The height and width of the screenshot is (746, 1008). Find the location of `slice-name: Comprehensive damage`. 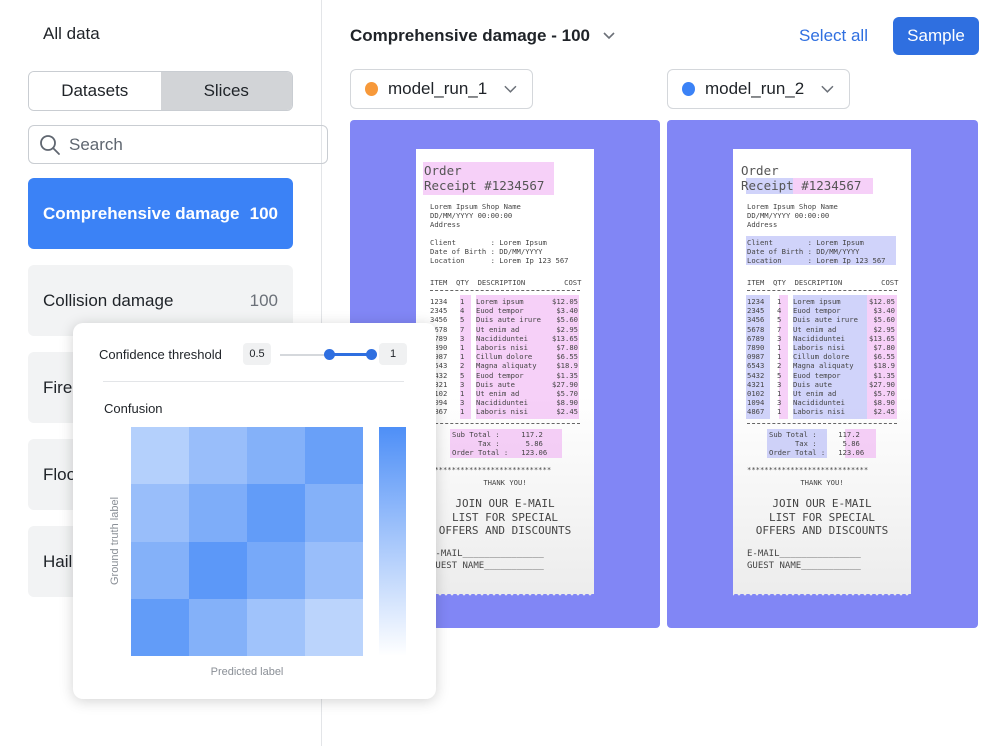

slice-name: Comprehensive damage is located at coordinates (141, 213).